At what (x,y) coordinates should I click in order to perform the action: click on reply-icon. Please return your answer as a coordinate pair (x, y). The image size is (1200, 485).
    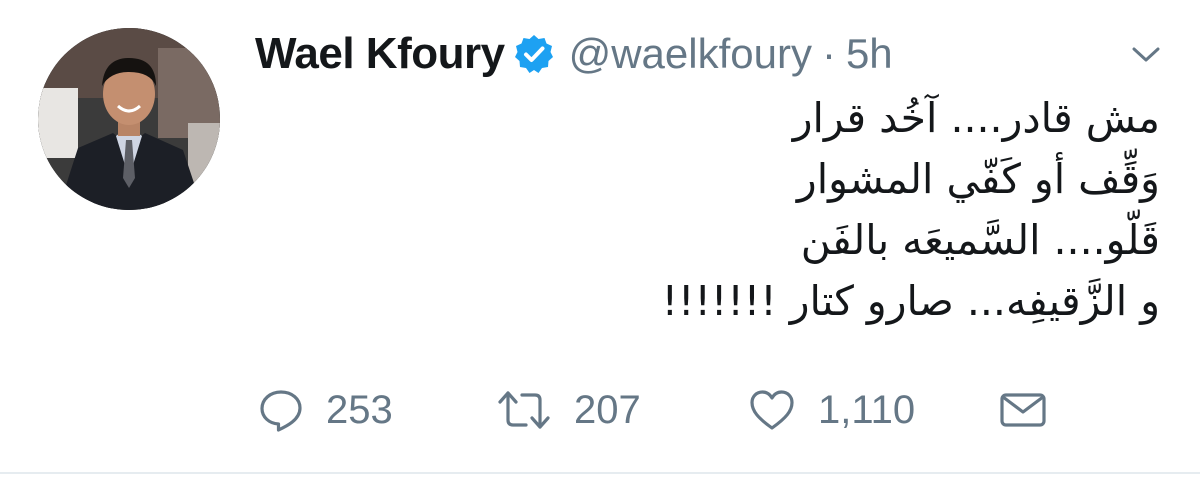
    Looking at the image, I should click on (281, 410).